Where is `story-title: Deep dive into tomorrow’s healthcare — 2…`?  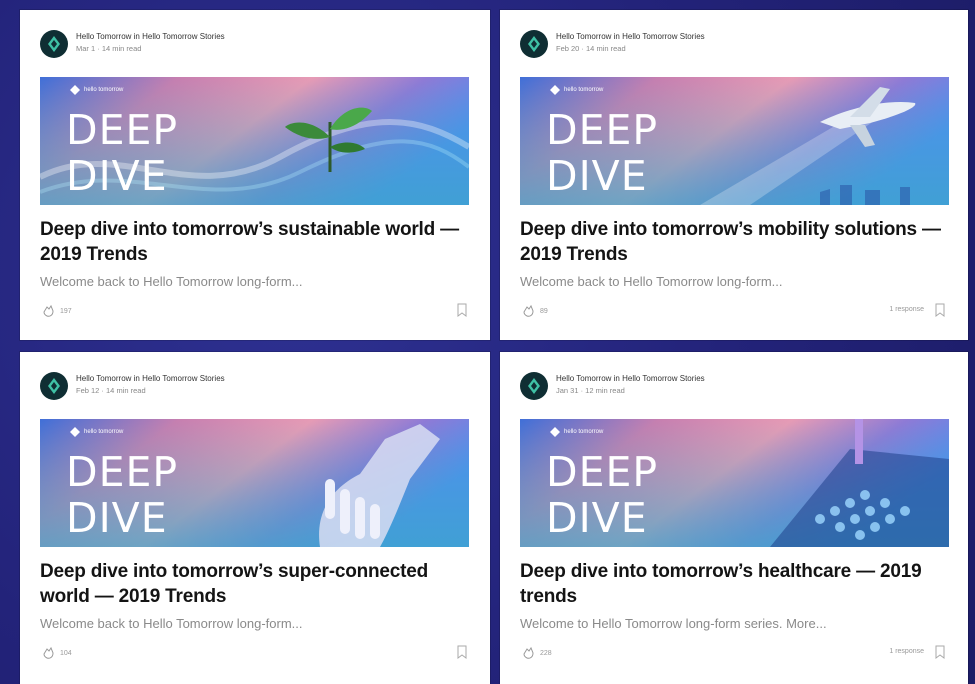
story-title: Deep dive into tomorrow’s healthcare — 2… is located at coordinates (735, 584).